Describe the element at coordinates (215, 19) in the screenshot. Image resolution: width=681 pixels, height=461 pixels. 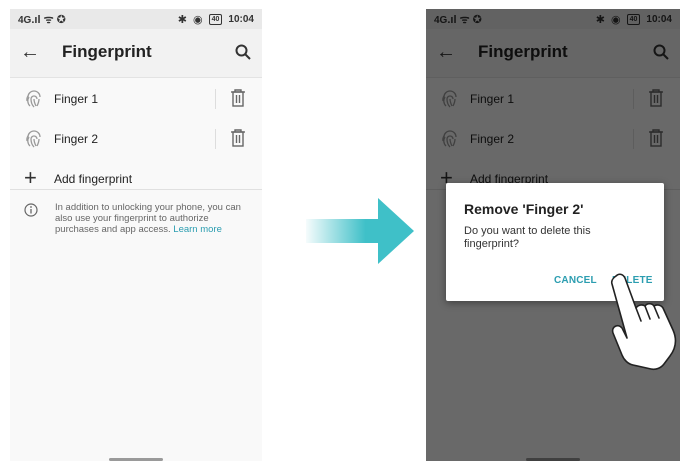
I see `battery-icon: 40` at that location.